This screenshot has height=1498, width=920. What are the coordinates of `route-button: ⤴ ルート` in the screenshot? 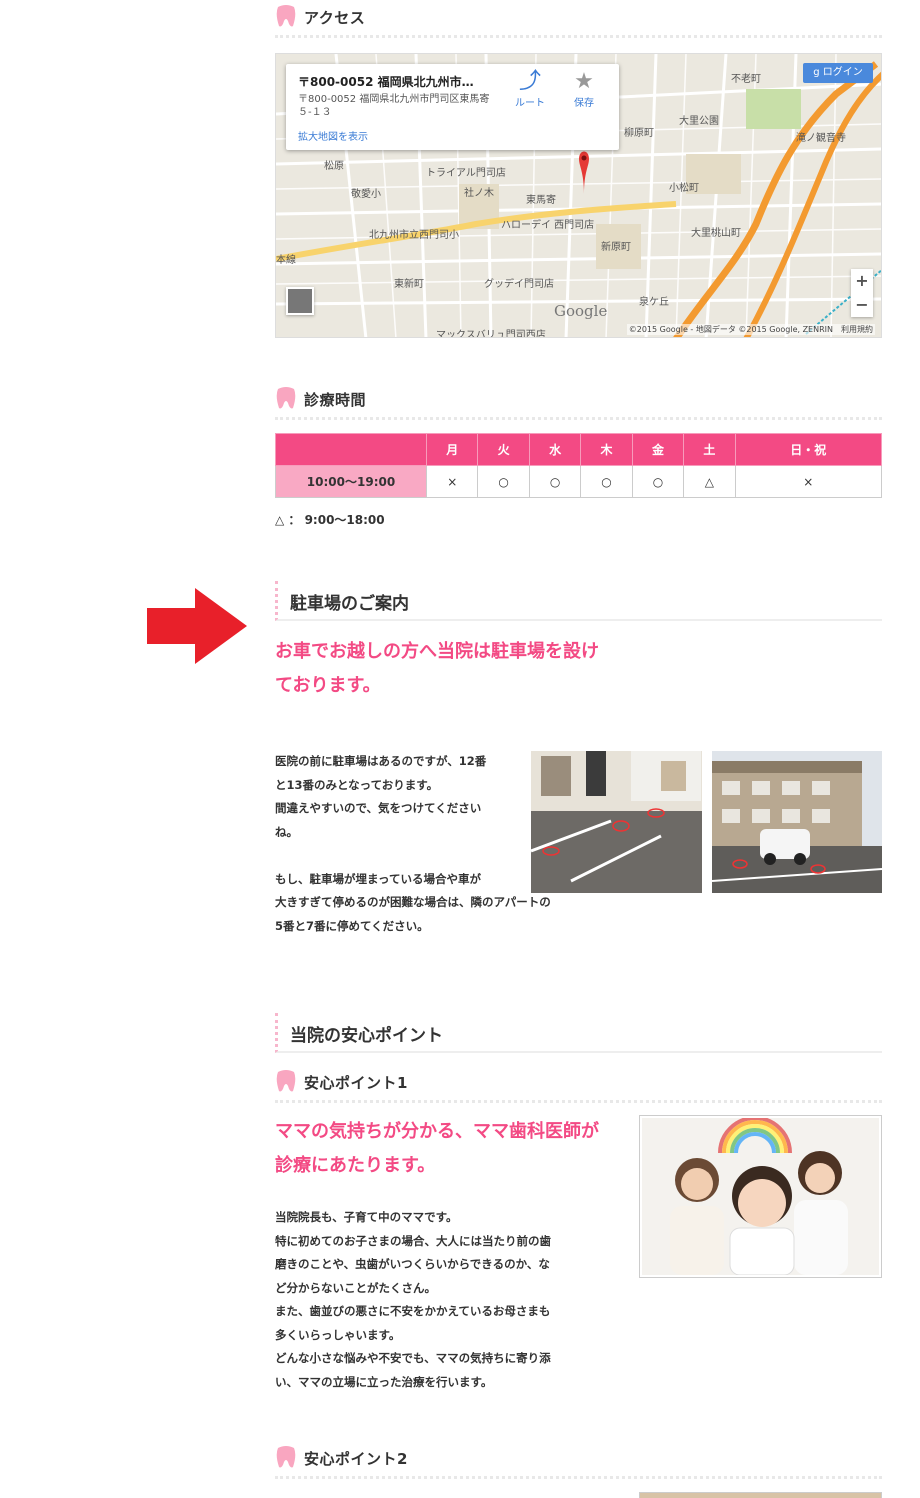 It's located at (530, 89).